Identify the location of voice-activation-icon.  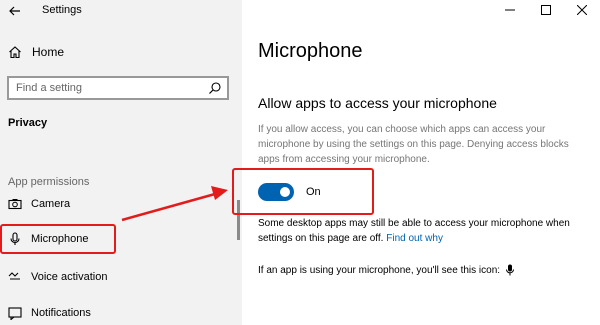
(15, 277).